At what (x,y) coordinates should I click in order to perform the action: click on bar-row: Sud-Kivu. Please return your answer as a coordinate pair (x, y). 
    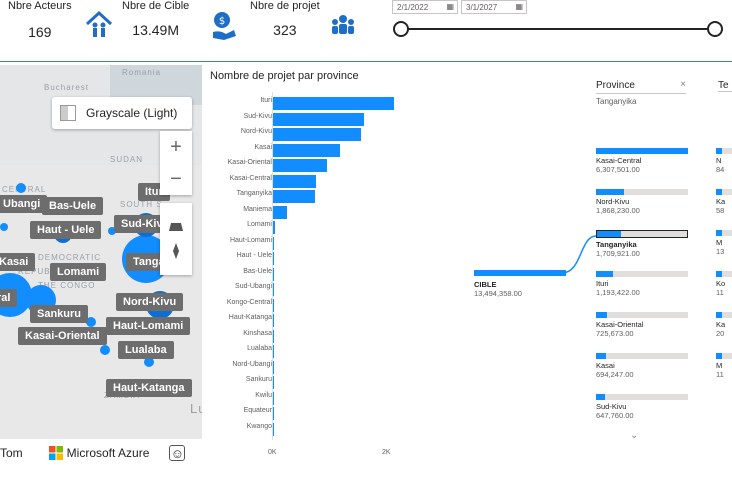
    Looking at the image, I should click on (305, 119).